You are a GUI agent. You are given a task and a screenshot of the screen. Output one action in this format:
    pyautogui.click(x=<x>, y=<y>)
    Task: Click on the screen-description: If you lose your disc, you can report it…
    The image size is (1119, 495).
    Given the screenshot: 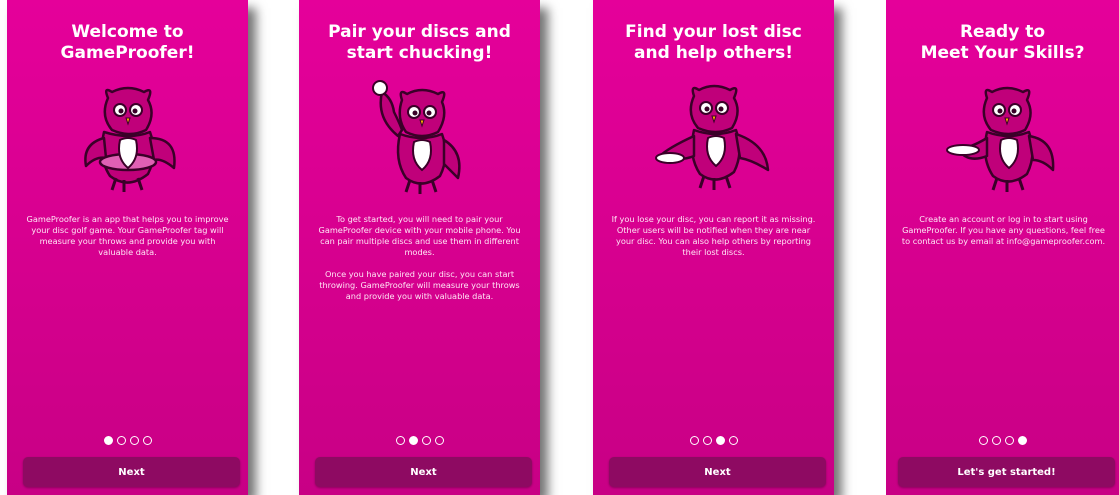 What is the action you would take?
    pyautogui.click(x=713, y=235)
    